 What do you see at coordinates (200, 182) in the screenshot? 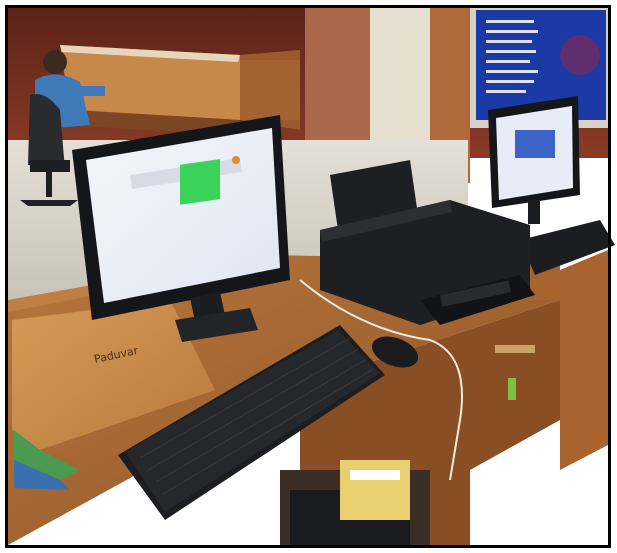
I see `green-button-icon` at bounding box center [200, 182].